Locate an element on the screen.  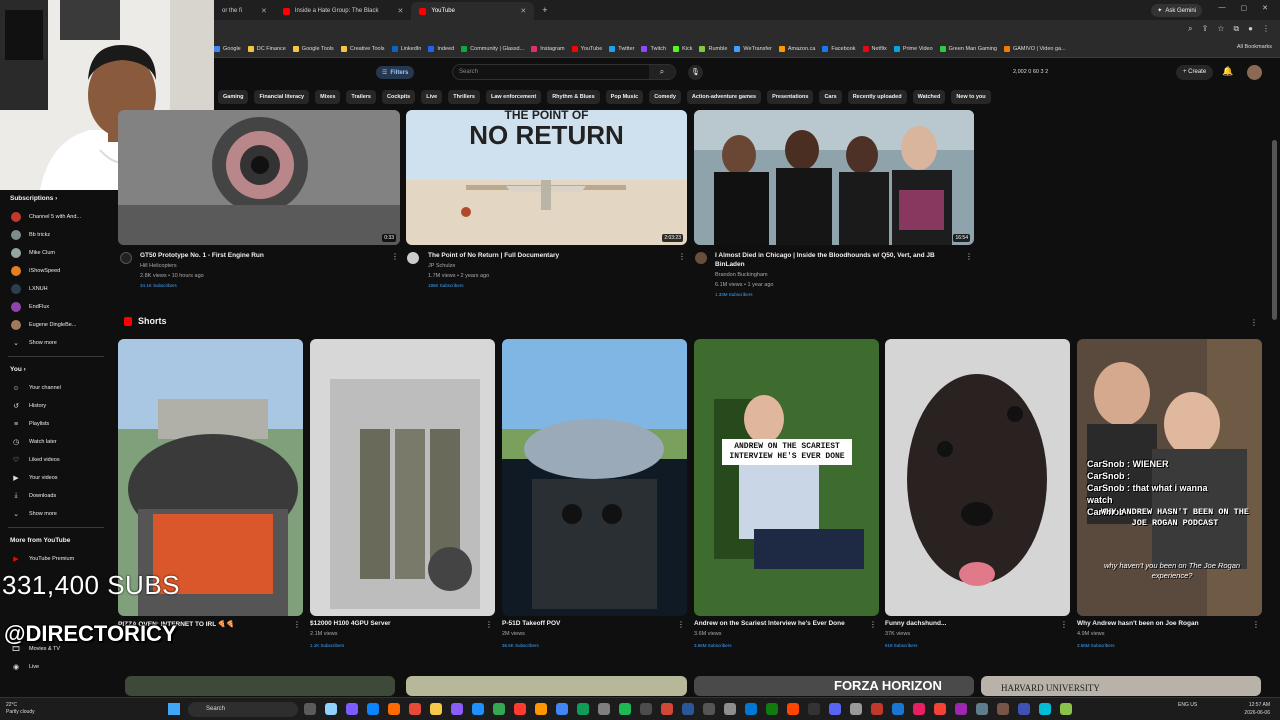
weather-widget: 22°C Partly cloudy is located at coordinates (20, 709).